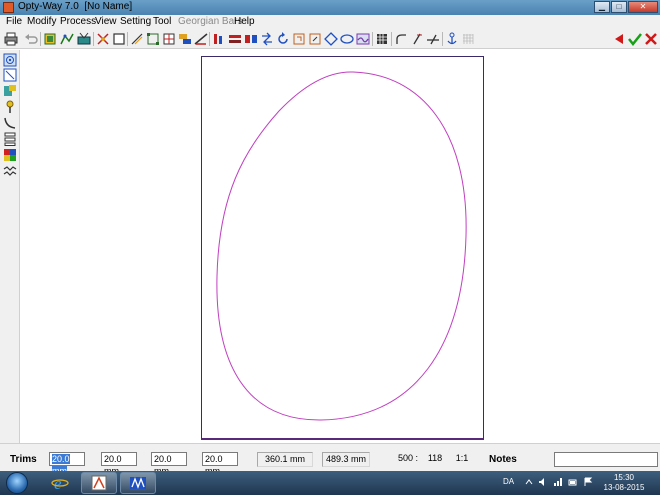  What do you see at coordinates (41, 21) in the screenshot?
I see `menu-modify: Modify` at bounding box center [41, 21].